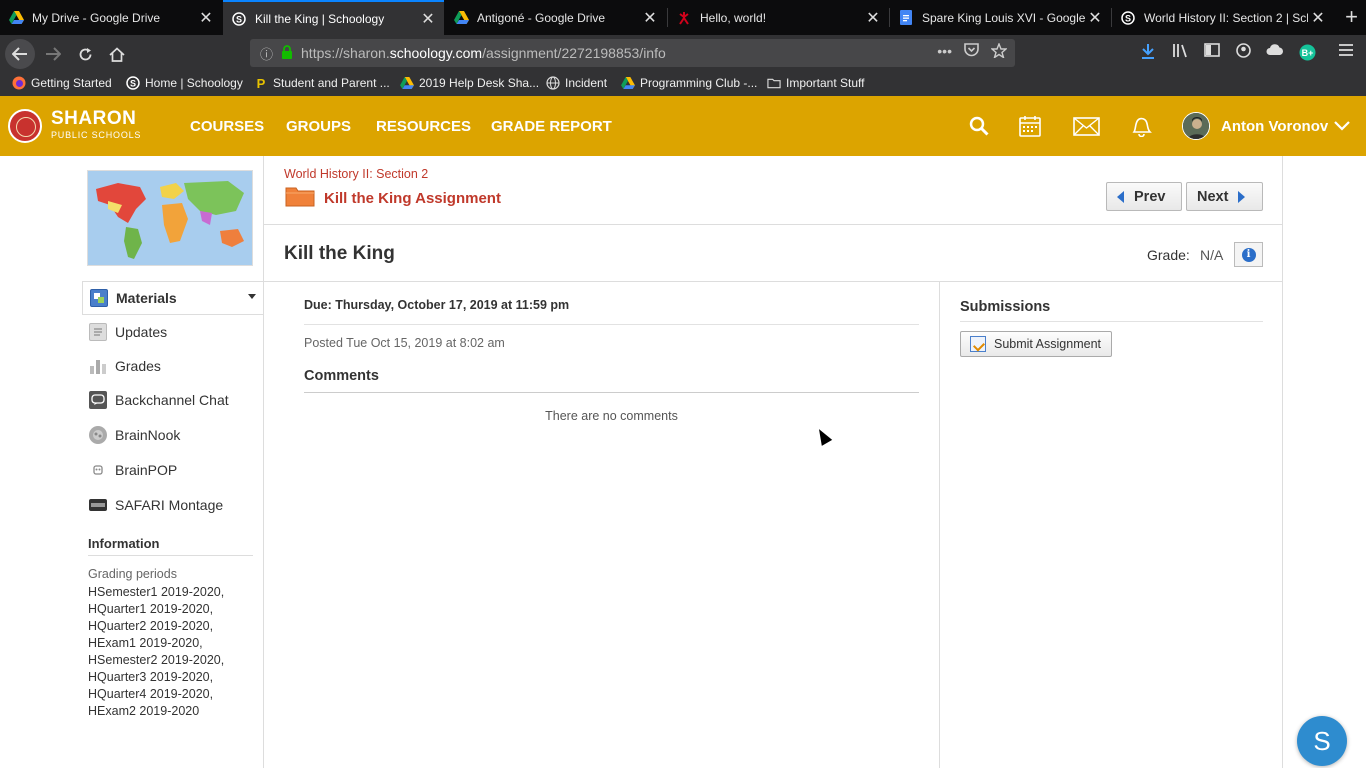 The height and width of the screenshot is (768, 1366). I want to click on hamburger-menu-icon, so click(1346, 51).